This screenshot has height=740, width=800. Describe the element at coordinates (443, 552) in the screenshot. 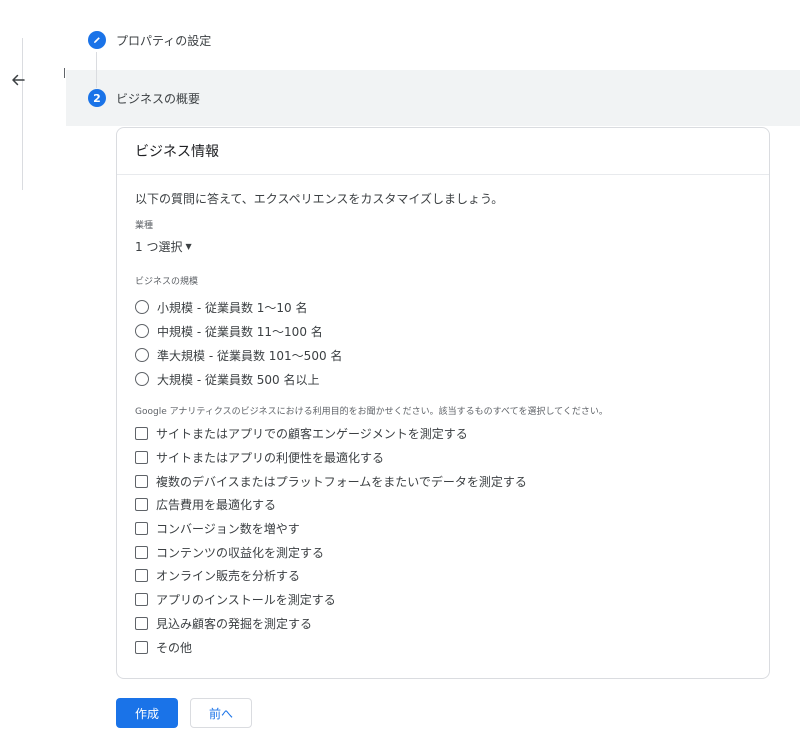

I see `purpose-option: コンテンツの収益化を測定する` at that location.